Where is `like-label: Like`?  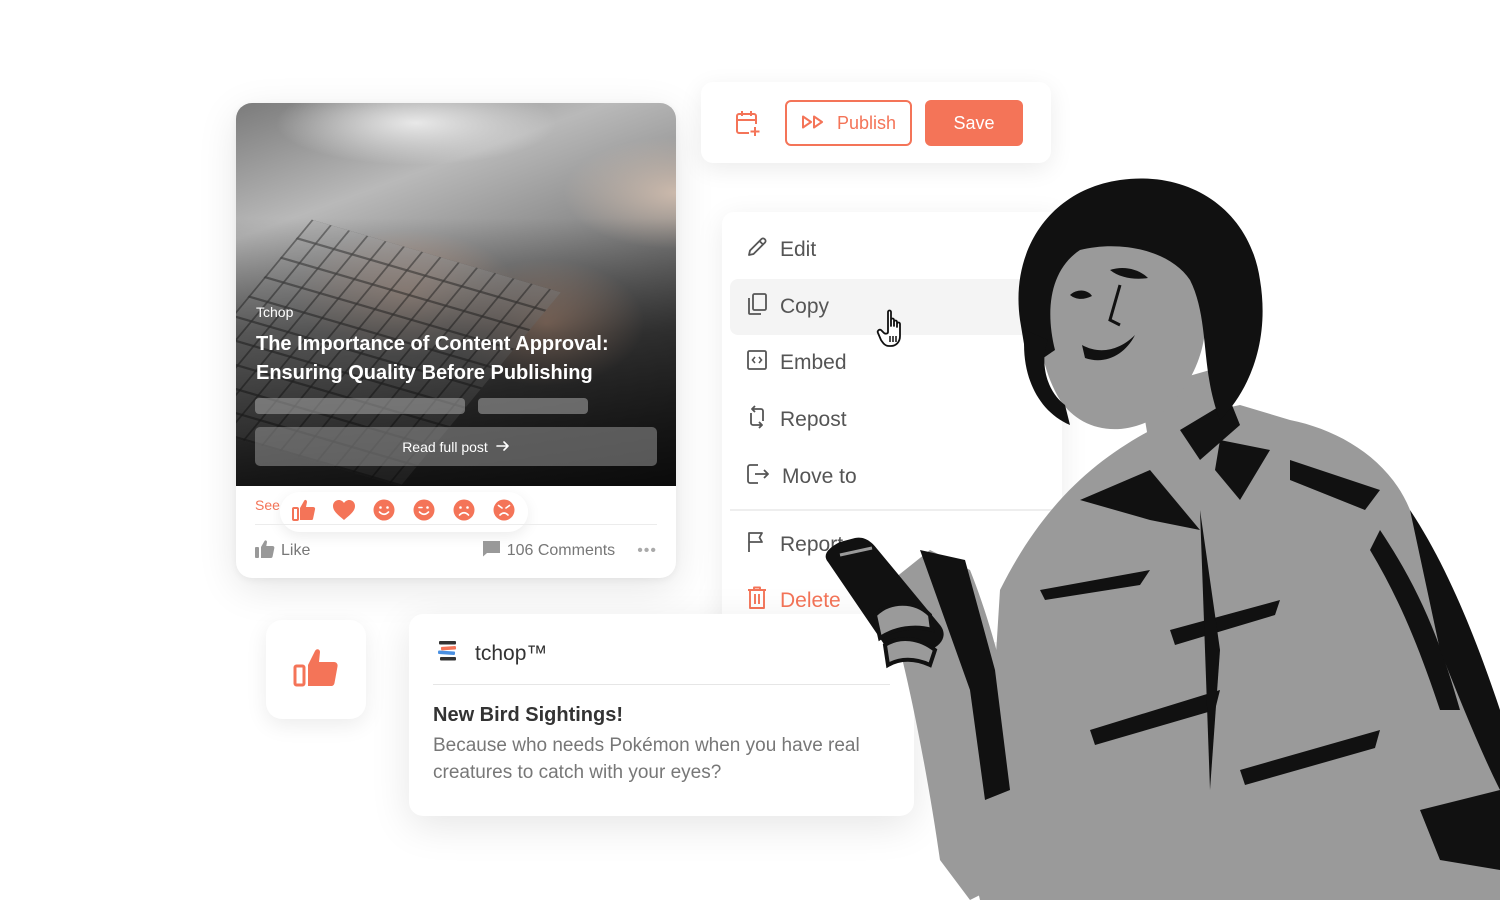
like-label: Like is located at coordinates (296, 550).